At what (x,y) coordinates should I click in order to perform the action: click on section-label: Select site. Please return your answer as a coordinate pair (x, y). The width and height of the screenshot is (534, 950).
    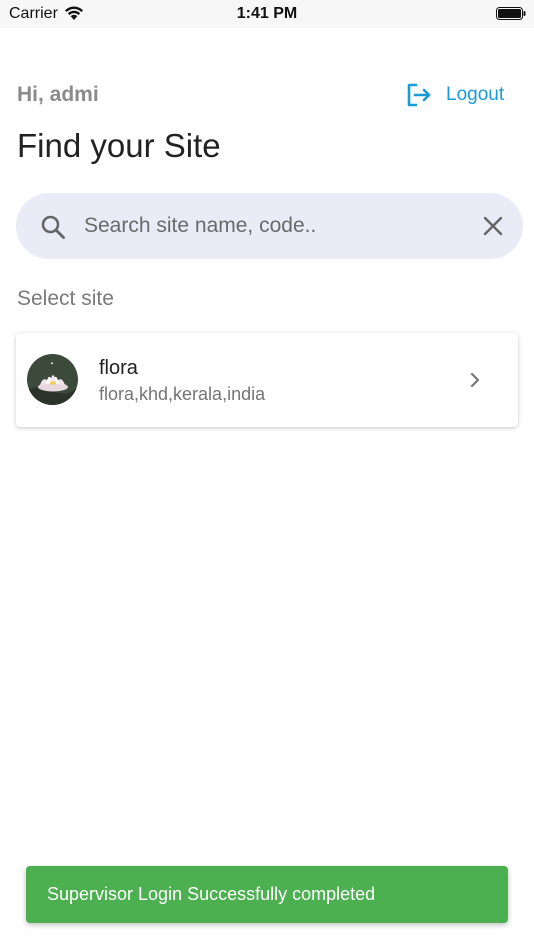
    Looking at the image, I should click on (65, 298).